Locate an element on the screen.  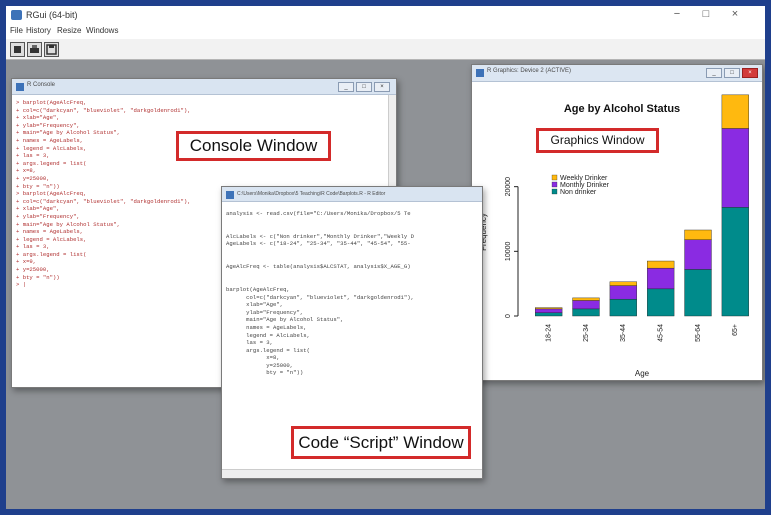
save-button is located at coordinates (51, 49).